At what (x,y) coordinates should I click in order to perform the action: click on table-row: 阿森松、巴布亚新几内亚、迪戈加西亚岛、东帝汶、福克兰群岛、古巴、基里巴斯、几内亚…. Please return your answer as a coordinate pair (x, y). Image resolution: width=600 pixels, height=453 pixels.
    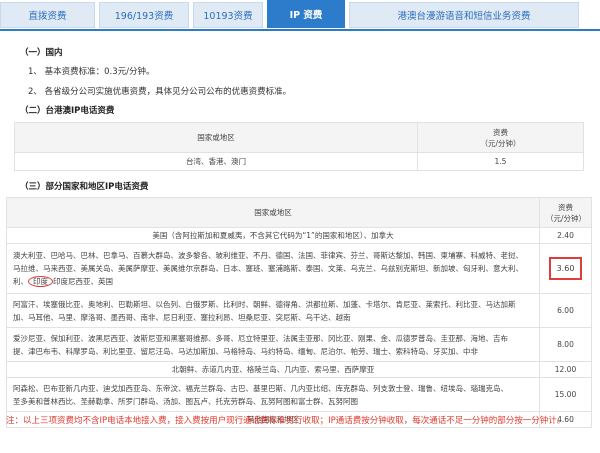
    Looking at the image, I should click on (299, 394).